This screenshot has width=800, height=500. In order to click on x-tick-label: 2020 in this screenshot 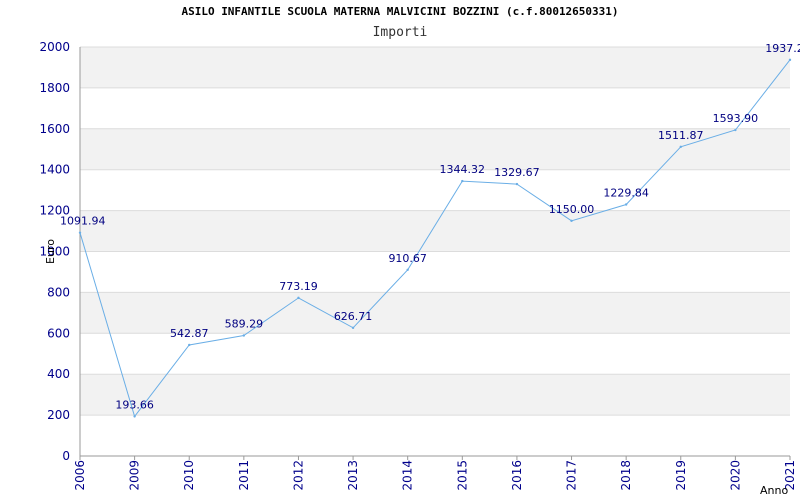, I will do `click(735, 475)`.